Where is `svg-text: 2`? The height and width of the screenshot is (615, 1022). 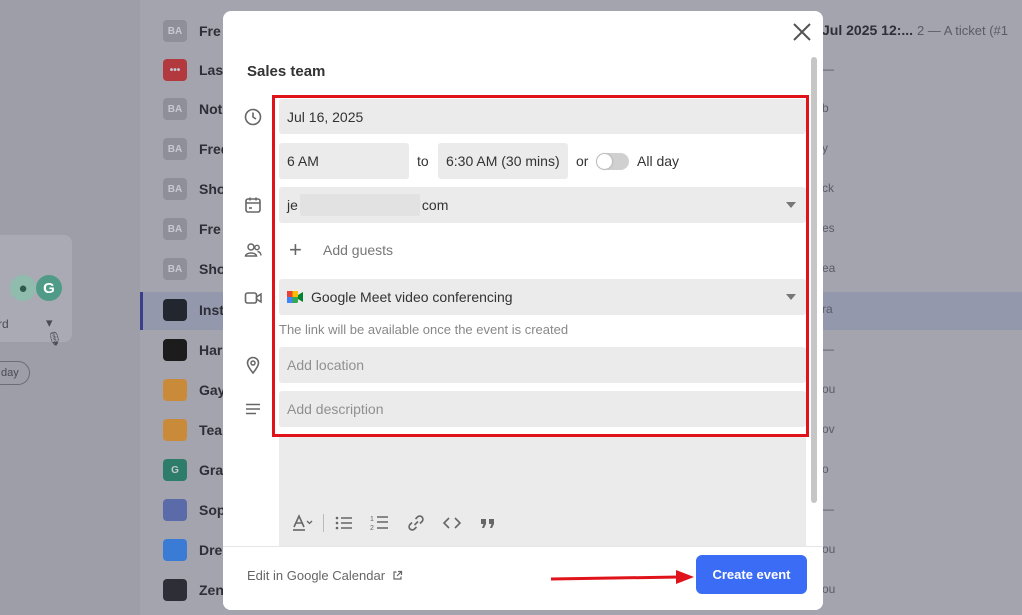 svg-text: 2 is located at coordinates (372, 528).